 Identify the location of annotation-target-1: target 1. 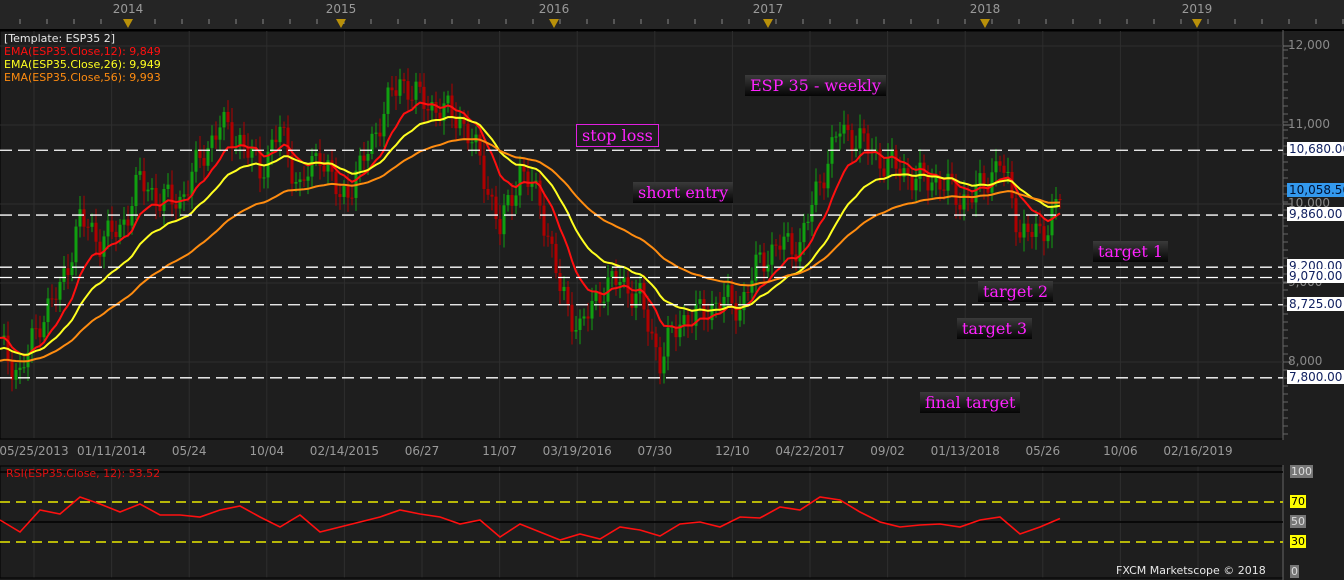
(1131, 251).